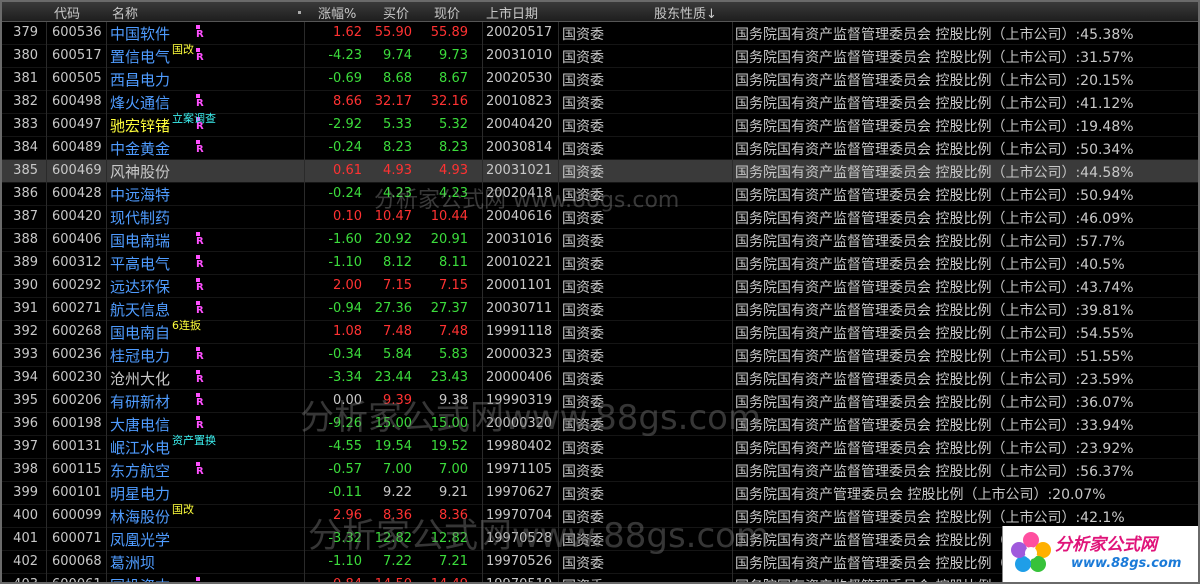 The image size is (1200, 584). I want to click on col-current-price: 现价, so click(447, 12).